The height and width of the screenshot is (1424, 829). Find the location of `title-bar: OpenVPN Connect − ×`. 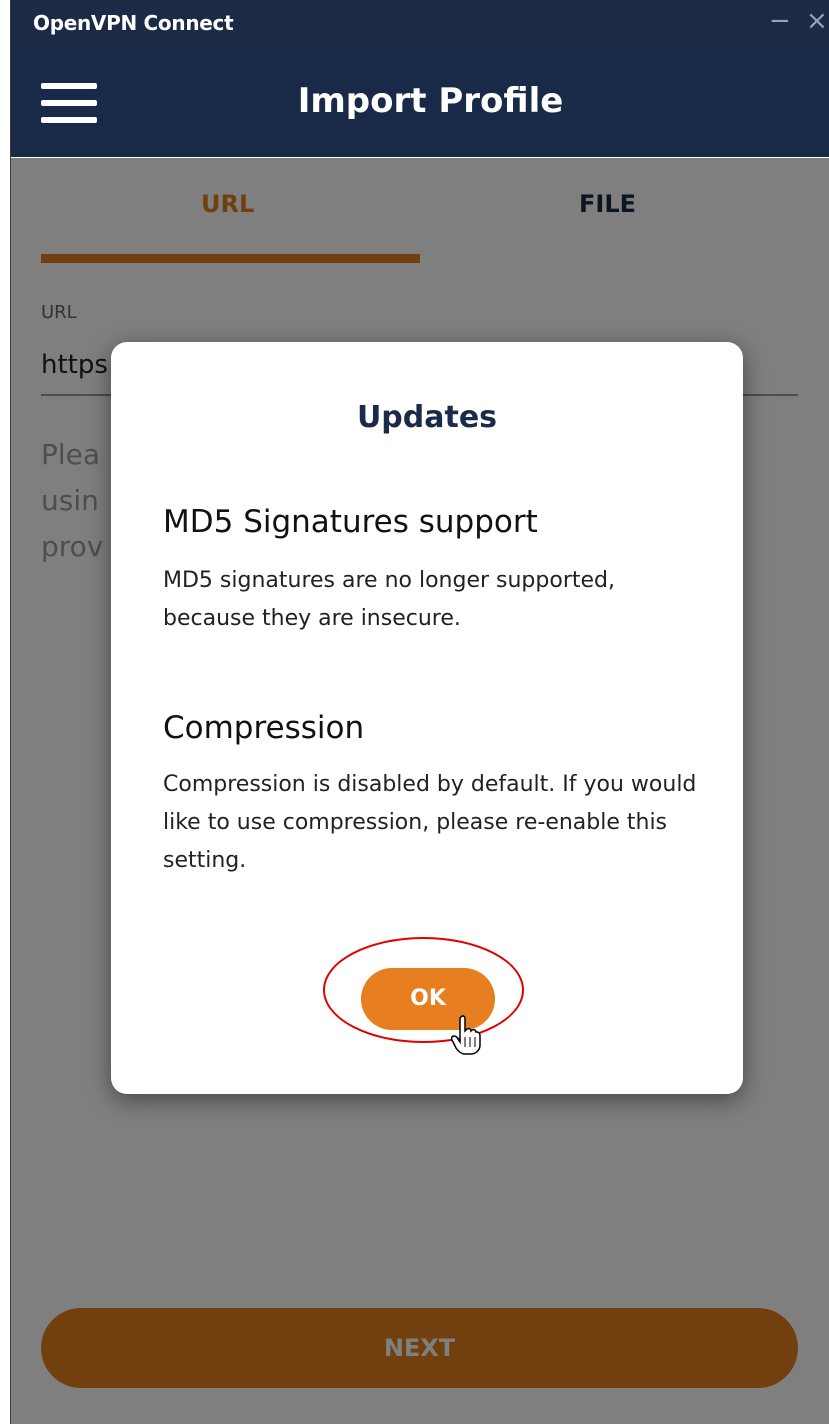

title-bar: OpenVPN Connect − × is located at coordinates (420, 23).